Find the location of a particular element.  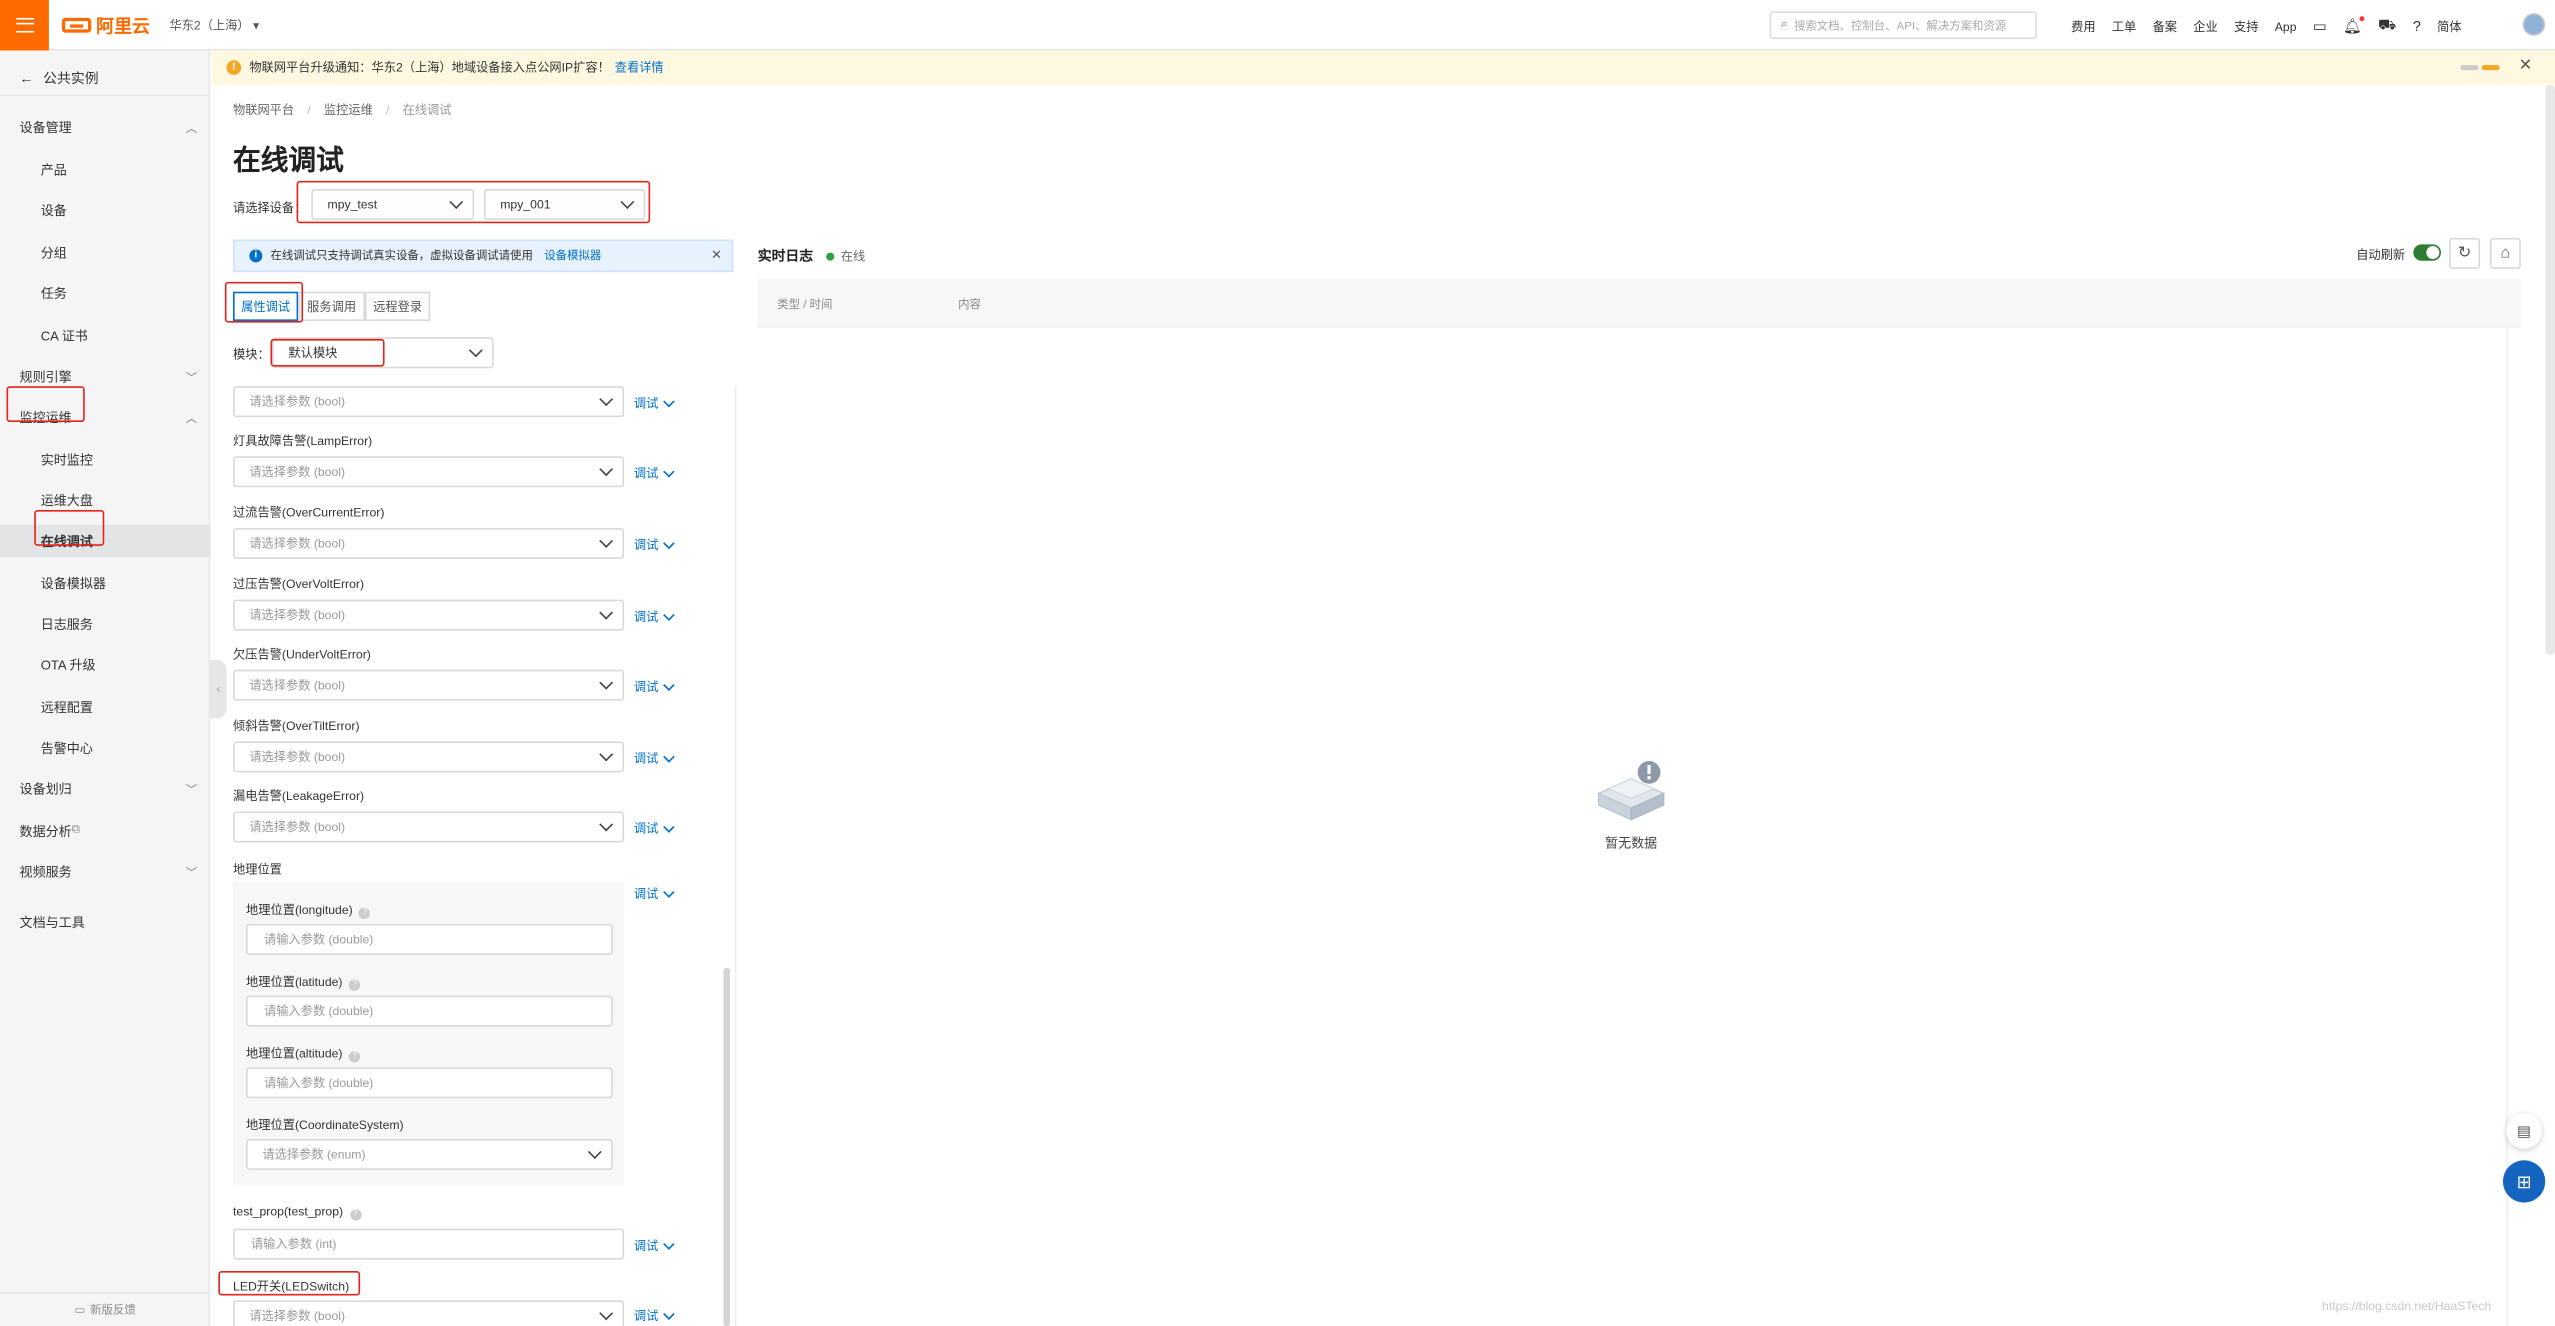

menu-button is located at coordinates (24, 25).